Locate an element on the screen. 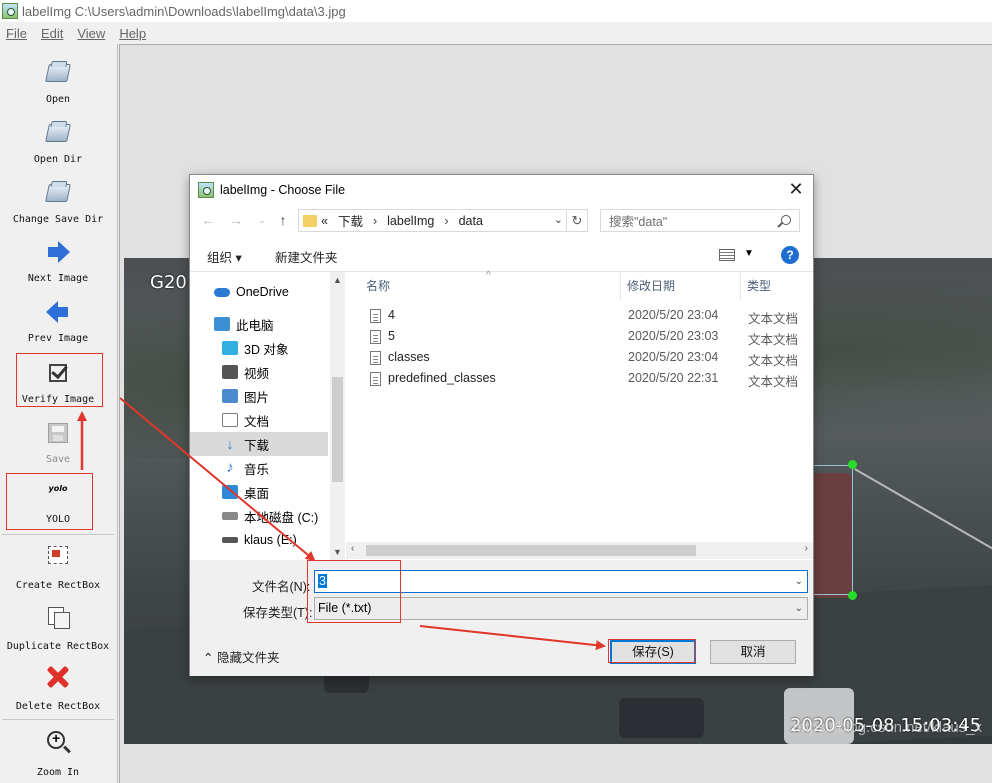  breadcrumb-labelimg: labelImg is located at coordinates (410, 221).